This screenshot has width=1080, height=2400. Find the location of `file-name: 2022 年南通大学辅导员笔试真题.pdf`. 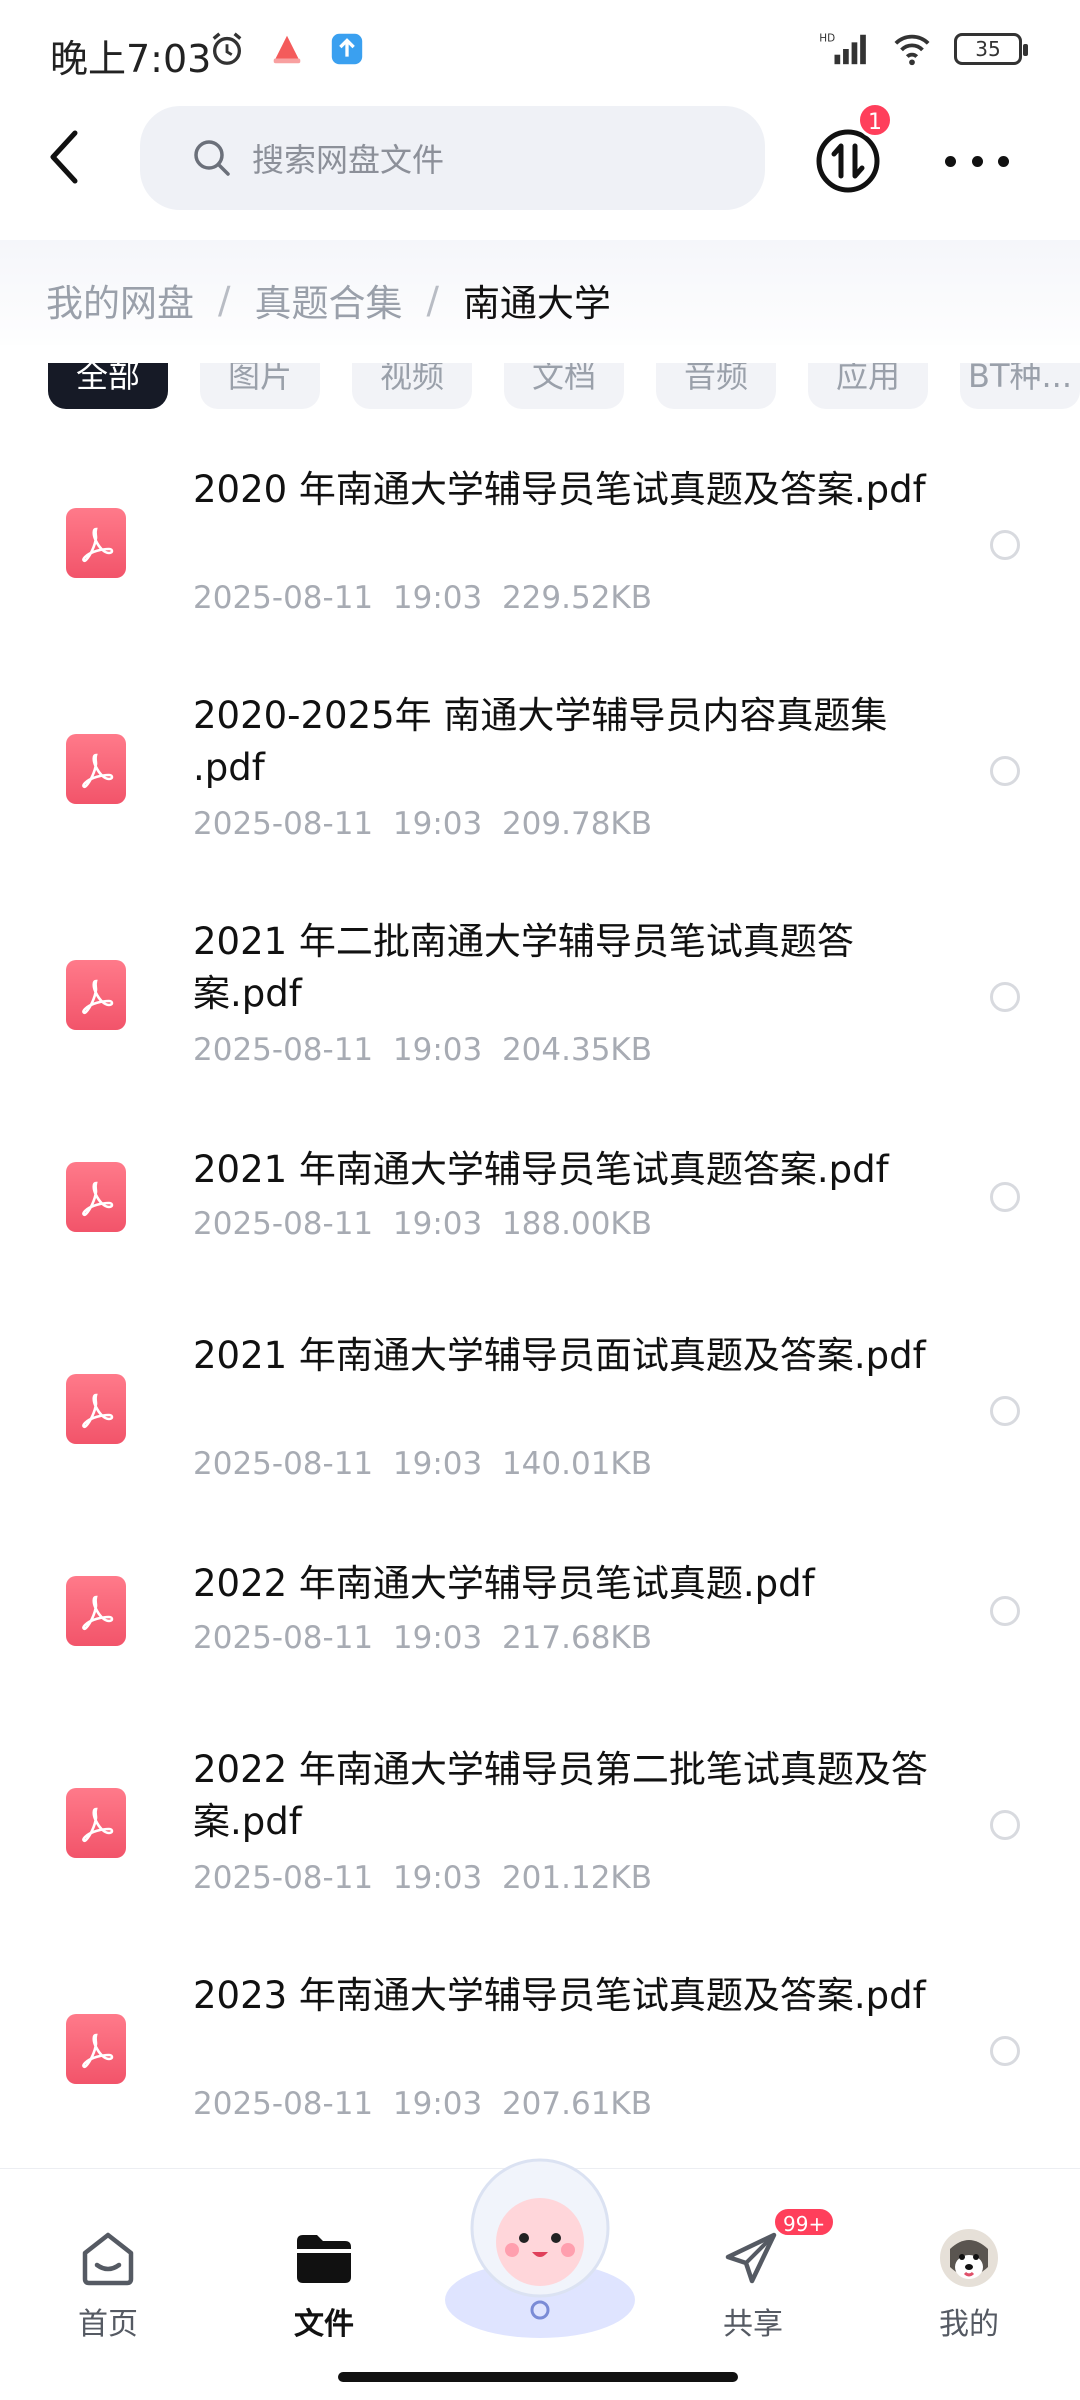

file-name: 2022 年南通大学辅导员笔试真题.pdf is located at coordinates (504, 1583).